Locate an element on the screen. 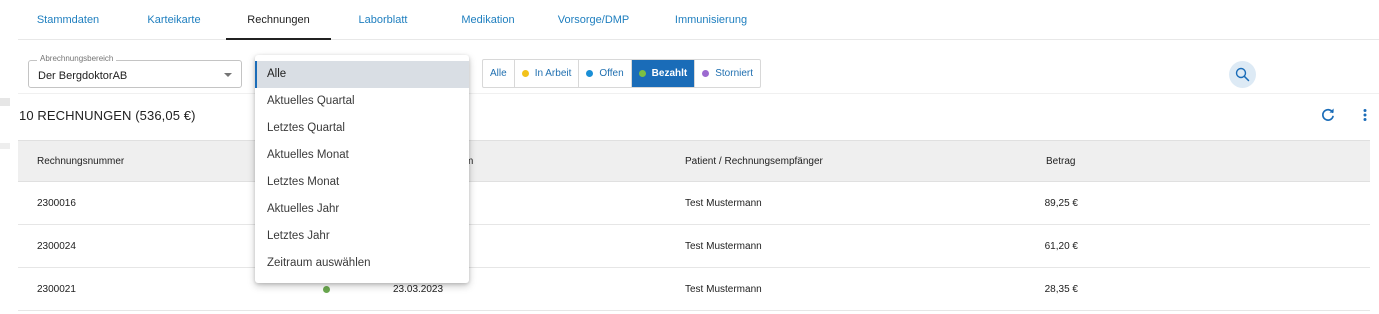 The height and width of the screenshot is (314, 1379). dropdown-option-zeitraum-auswaehlen: Zeitraum auswählen is located at coordinates (362, 263).